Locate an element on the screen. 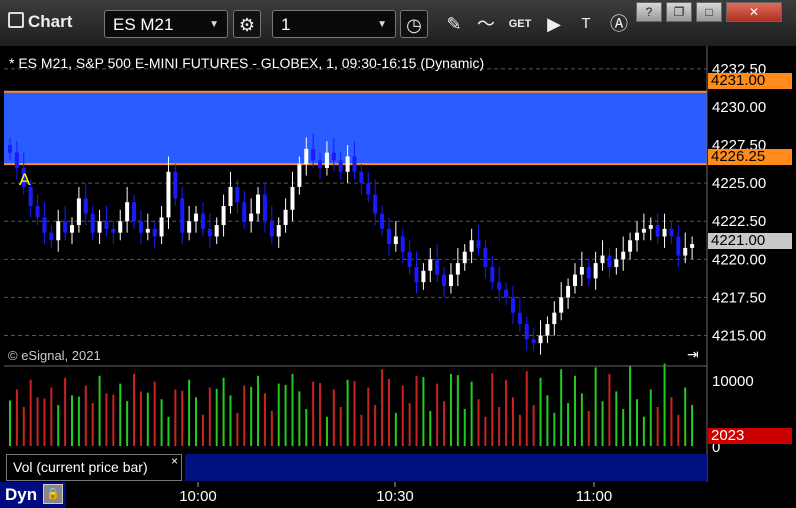  price-tick-label: 4230.00 is located at coordinates (739, 107).